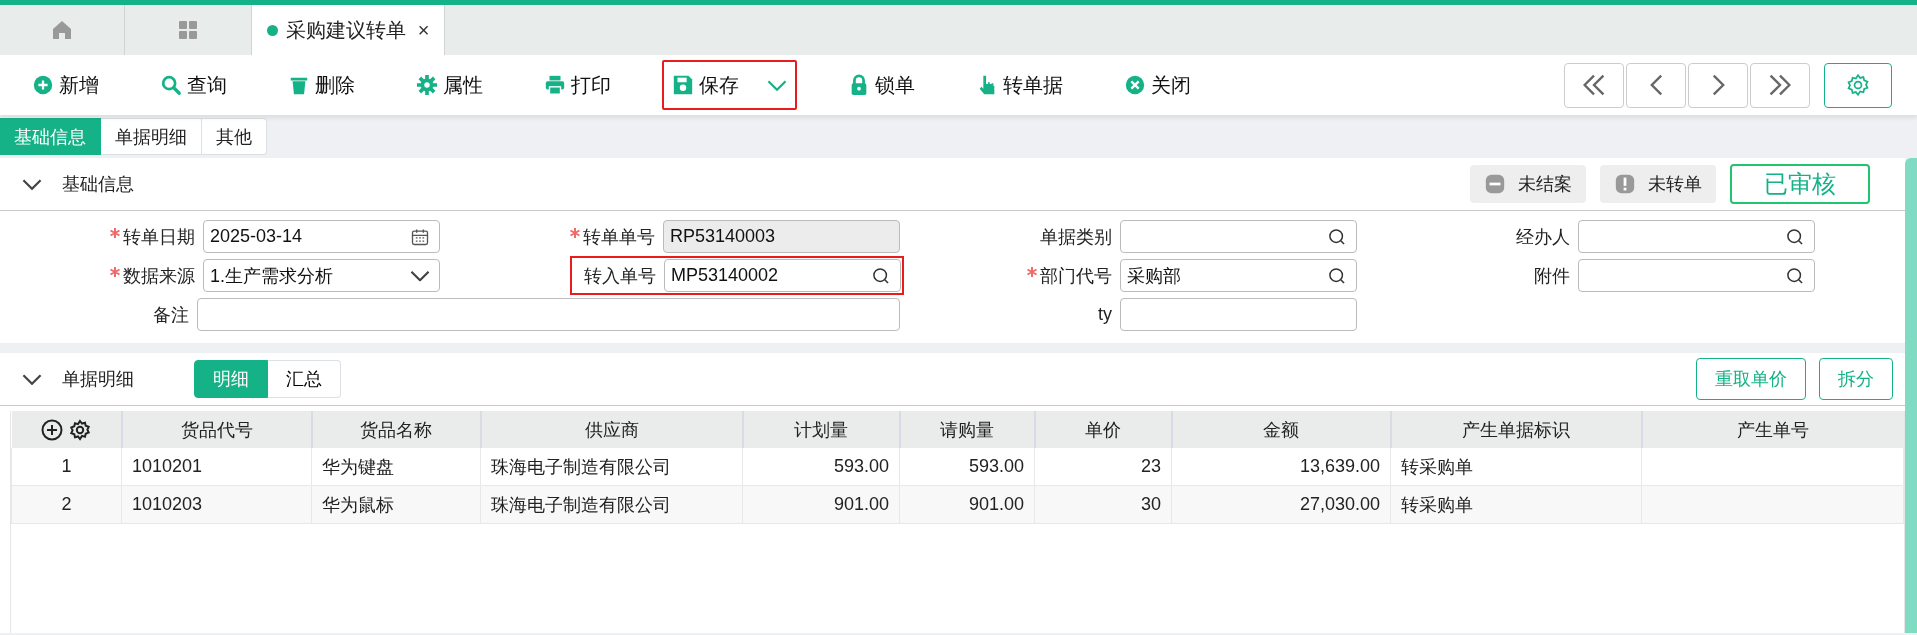  Describe the element at coordinates (66, 504) in the screenshot. I see `row-number: 2` at that location.